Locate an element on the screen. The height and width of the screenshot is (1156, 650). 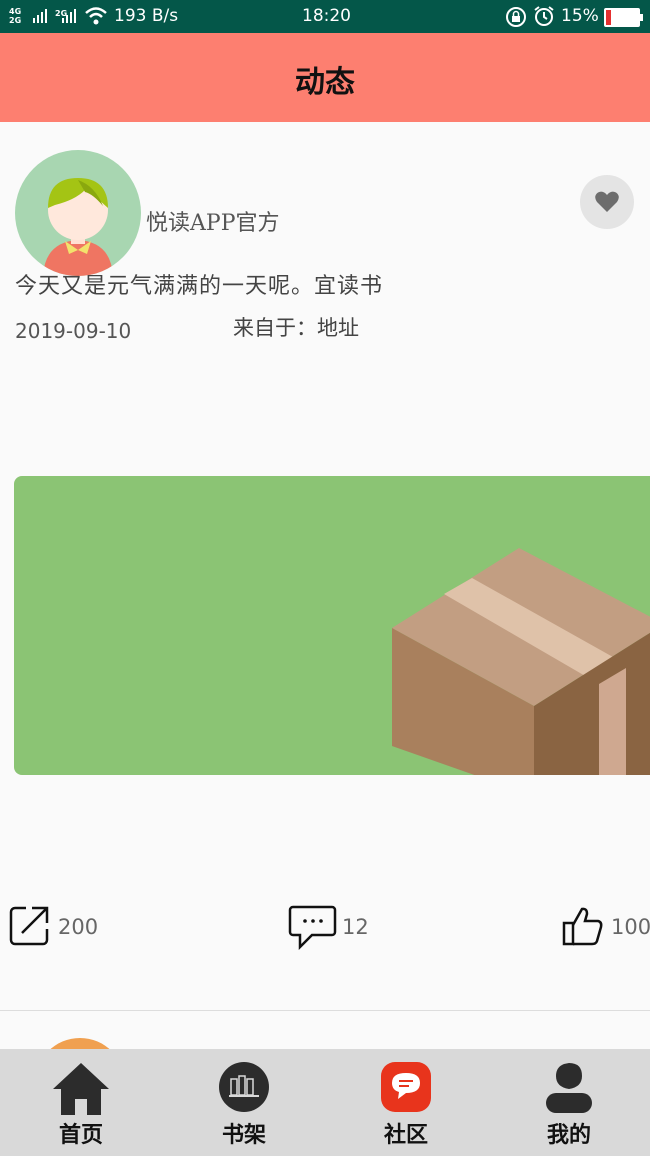
favorite-button is located at coordinates (607, 202).